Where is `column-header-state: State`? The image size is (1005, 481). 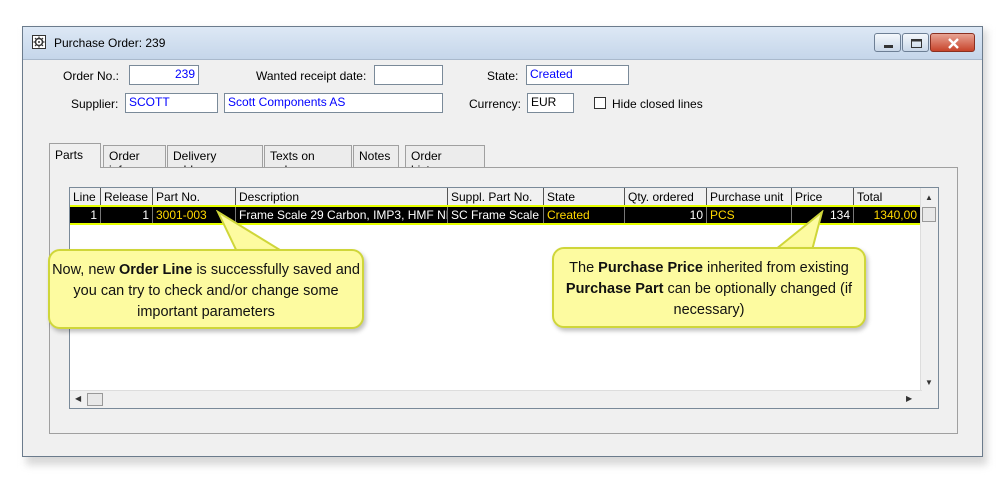 column-header-state: State is located at coordinates (584, 197).